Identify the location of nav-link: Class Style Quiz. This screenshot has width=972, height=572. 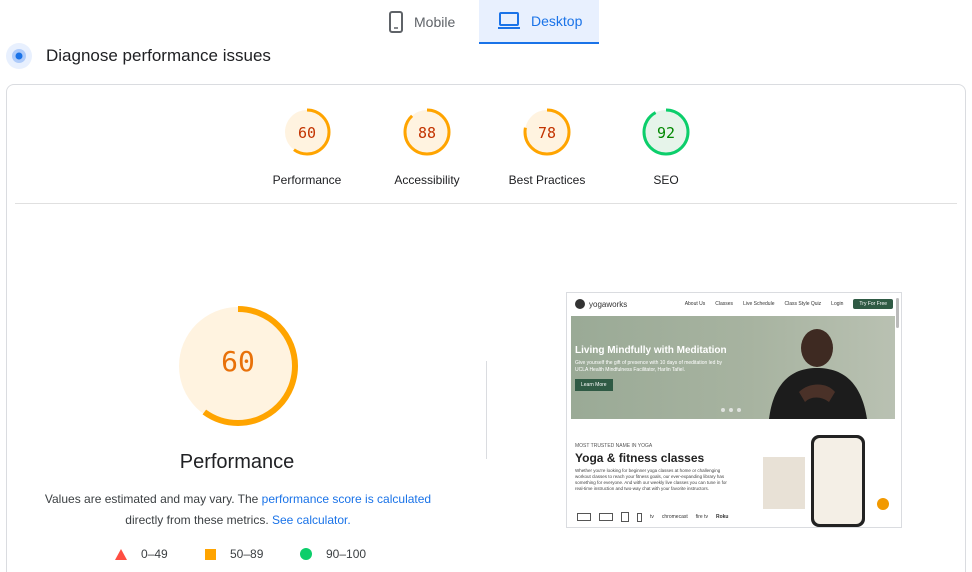
(803, 304).